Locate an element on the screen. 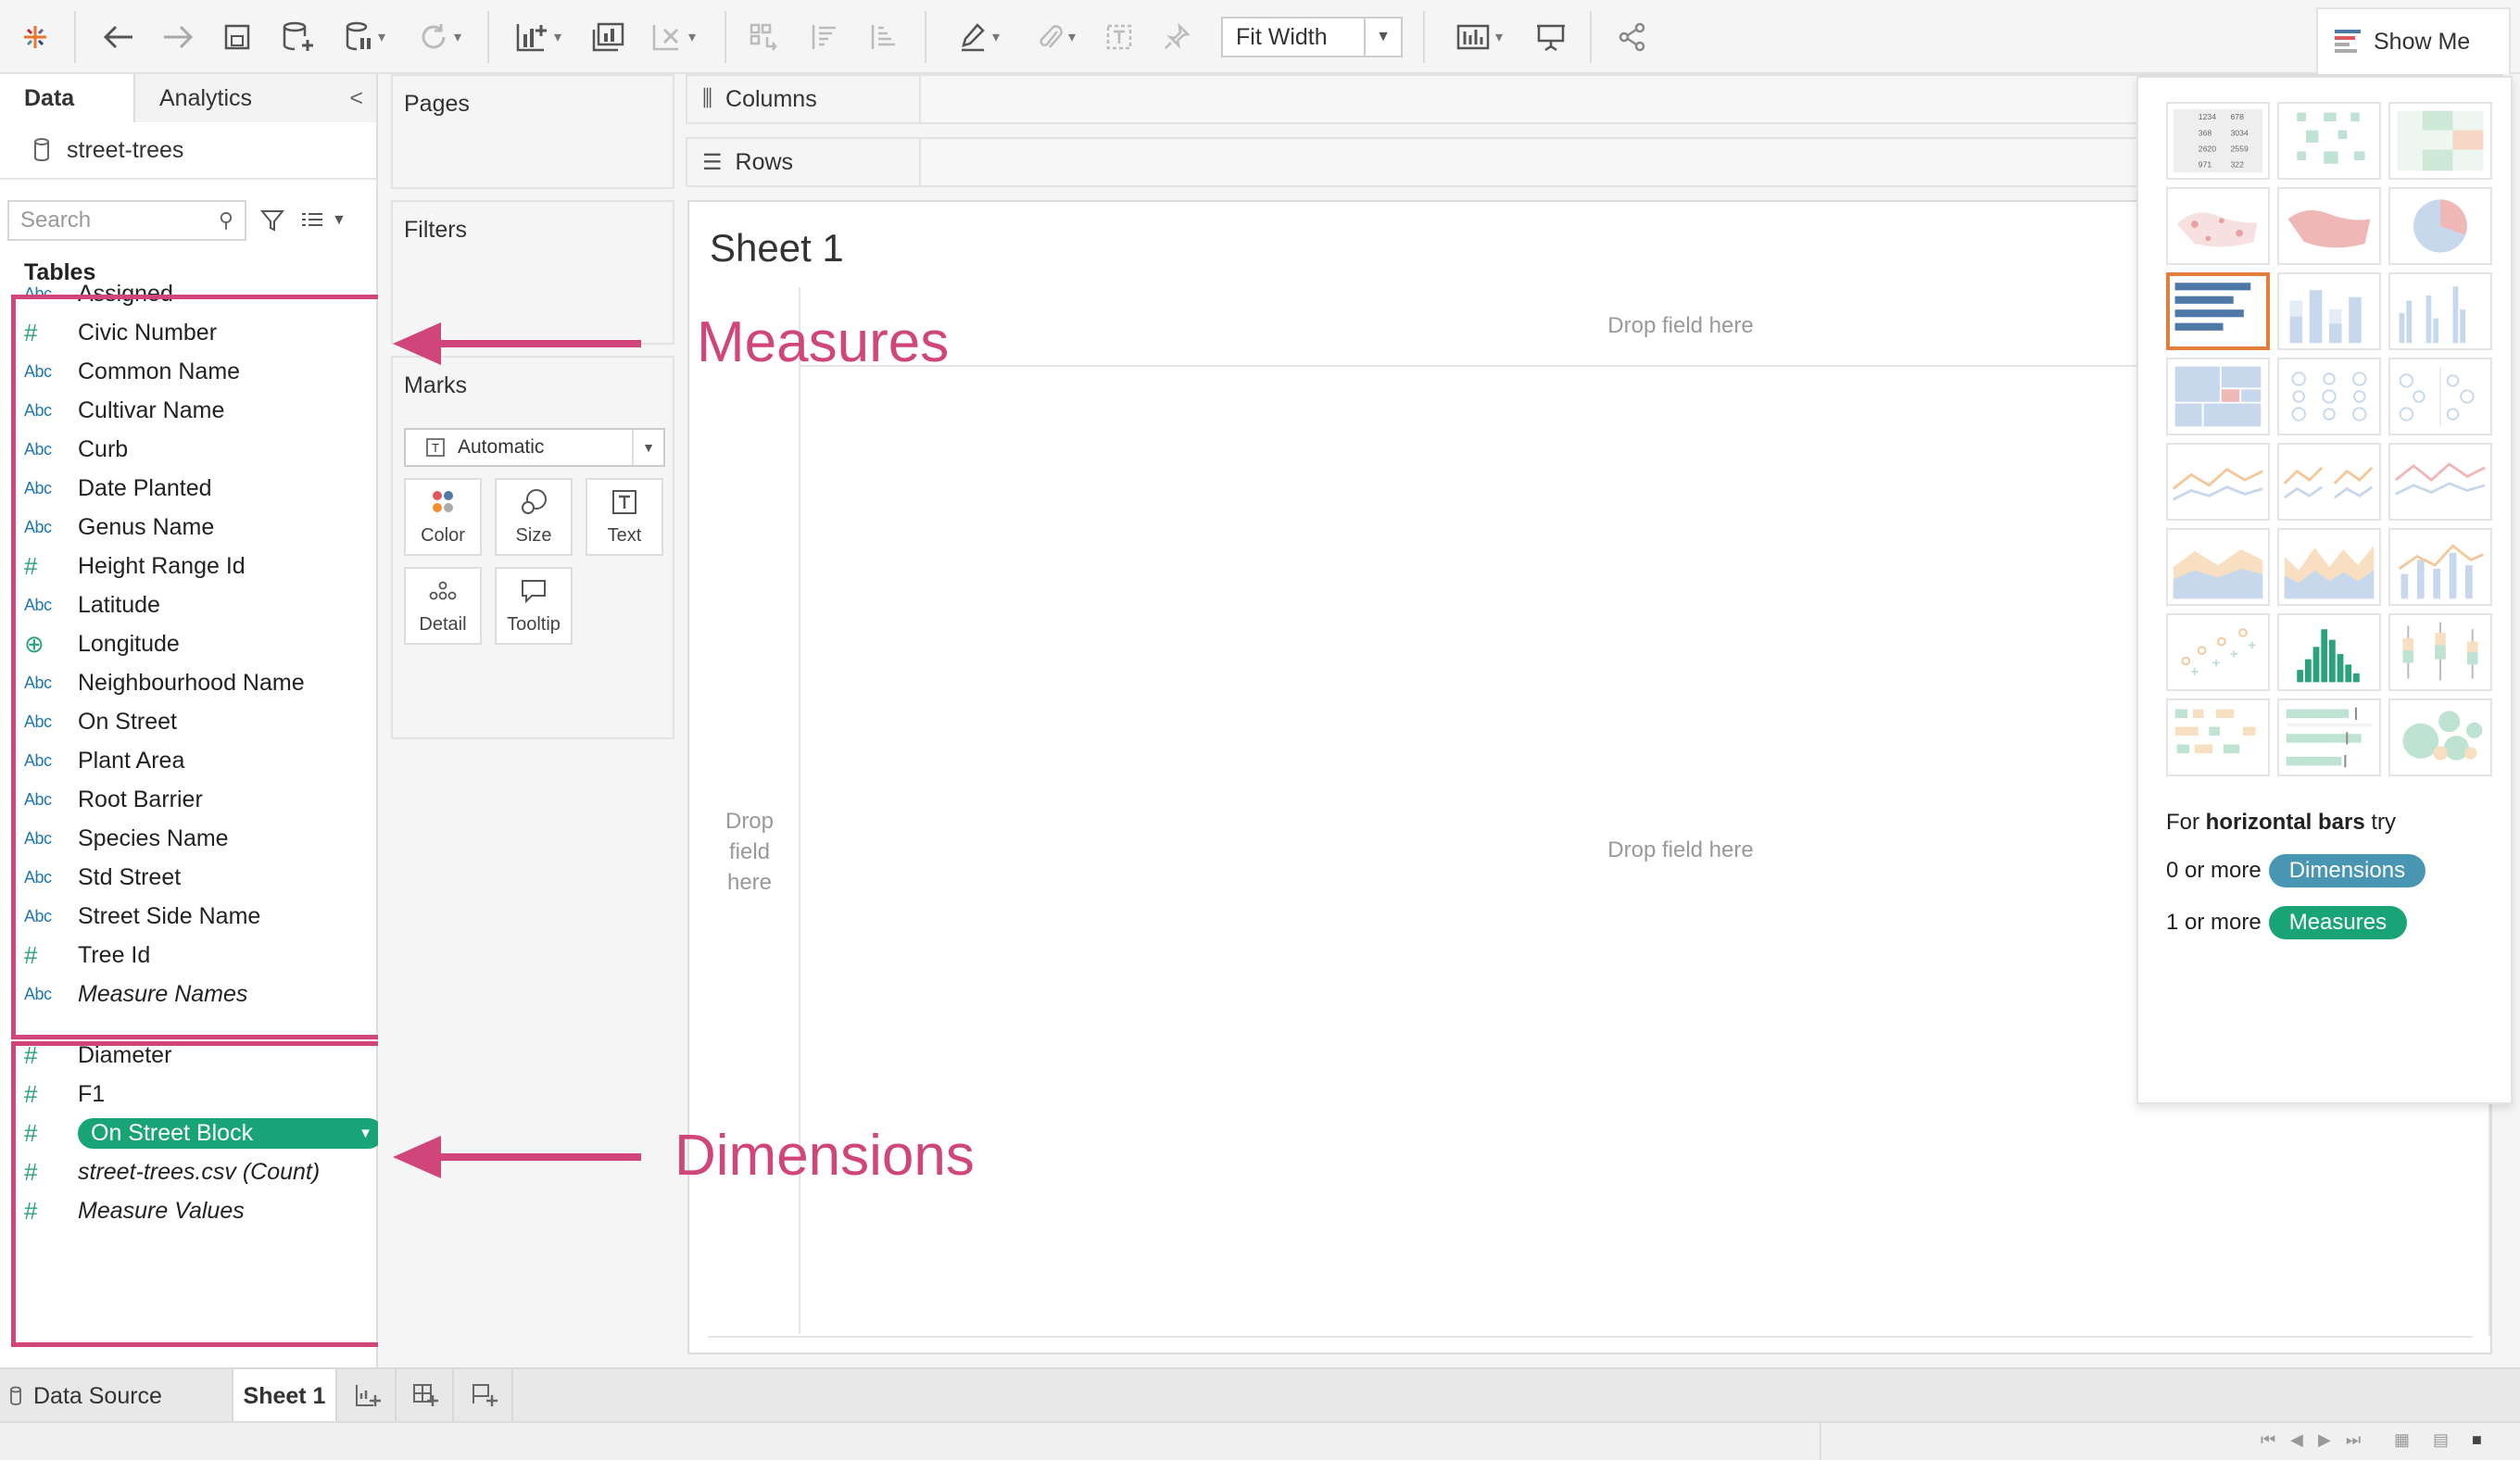  share-icon is located at coordinates (1632, 37).